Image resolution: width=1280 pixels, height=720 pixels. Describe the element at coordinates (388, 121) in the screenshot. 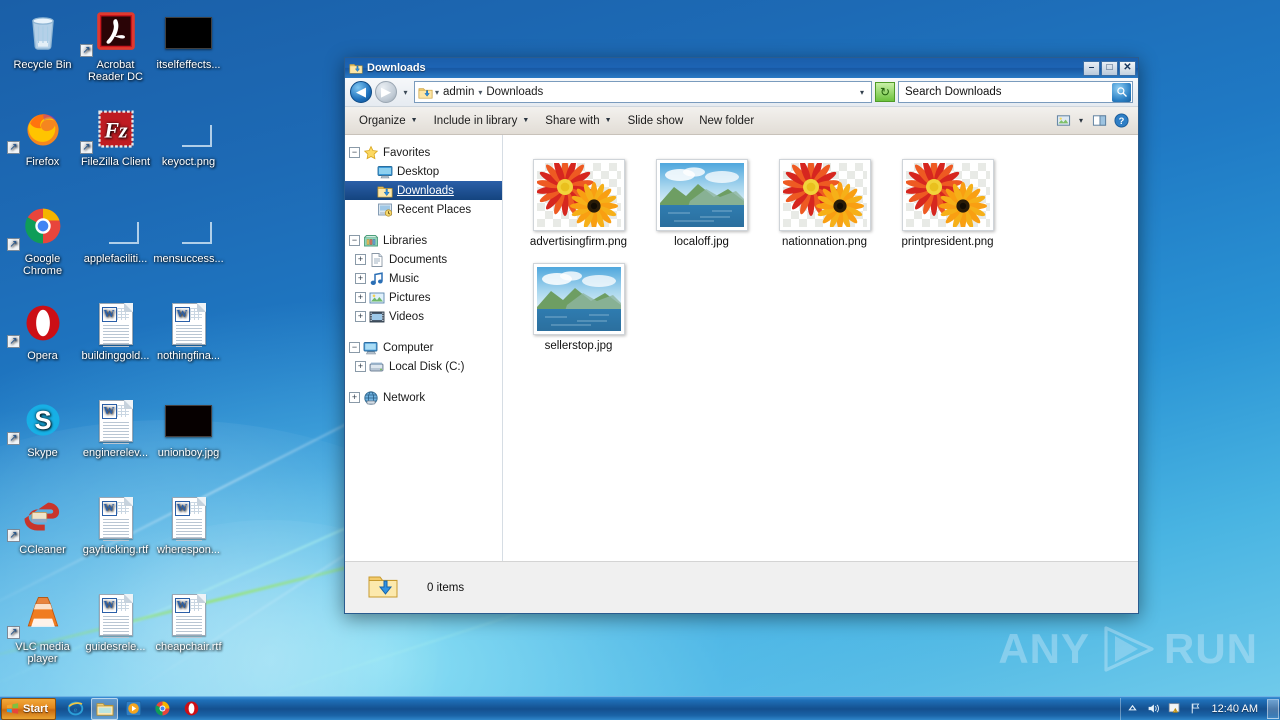

I see `organize-button: Organize ▼` at that location.